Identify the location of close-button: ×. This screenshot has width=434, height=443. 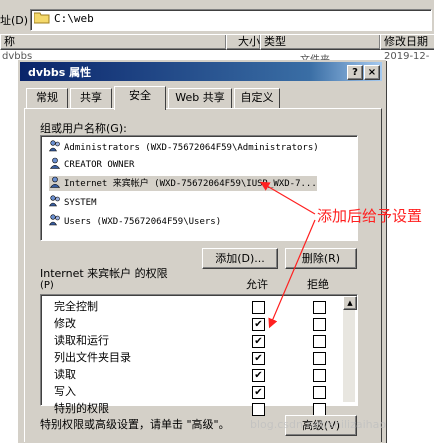
(372, 72).